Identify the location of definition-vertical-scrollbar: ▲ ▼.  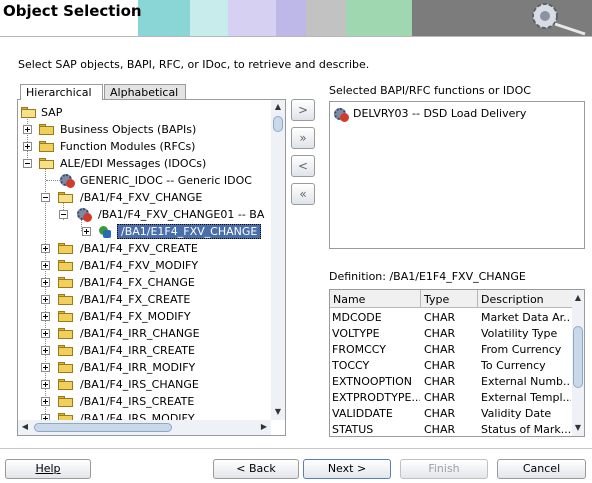
(578, 363).